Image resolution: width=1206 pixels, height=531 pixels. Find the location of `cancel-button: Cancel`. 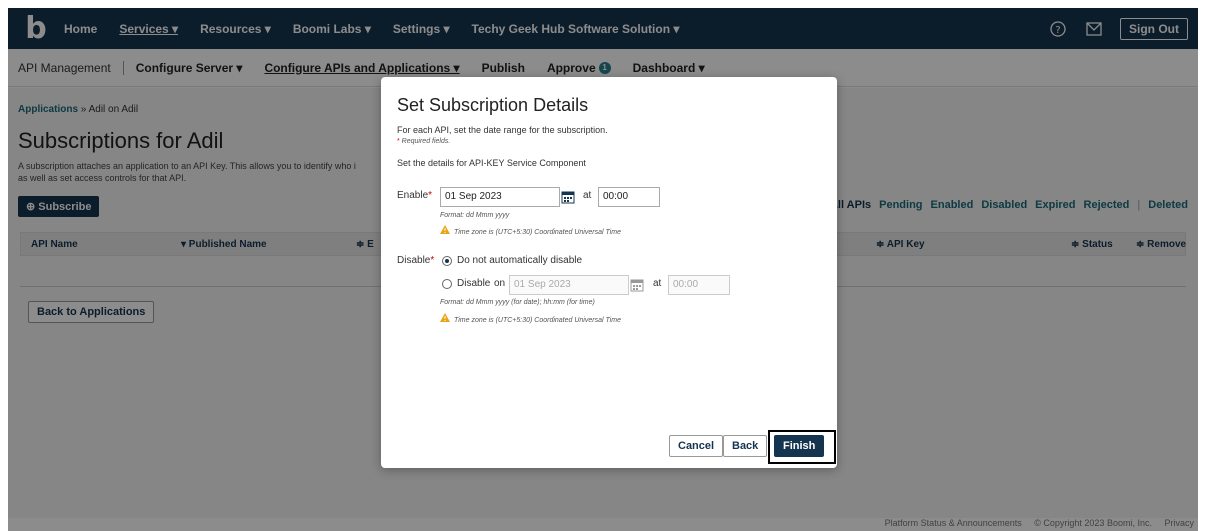

cancel-button: Cancel is located at coordinates (696, 446).